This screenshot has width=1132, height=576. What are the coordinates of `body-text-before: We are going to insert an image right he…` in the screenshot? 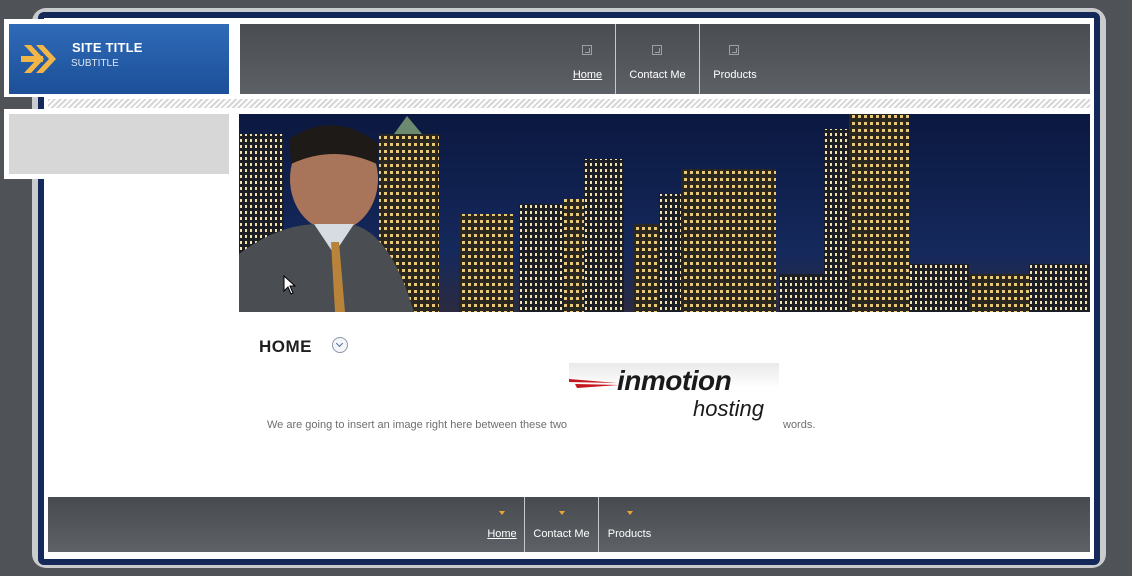 It's located at (417, 425).